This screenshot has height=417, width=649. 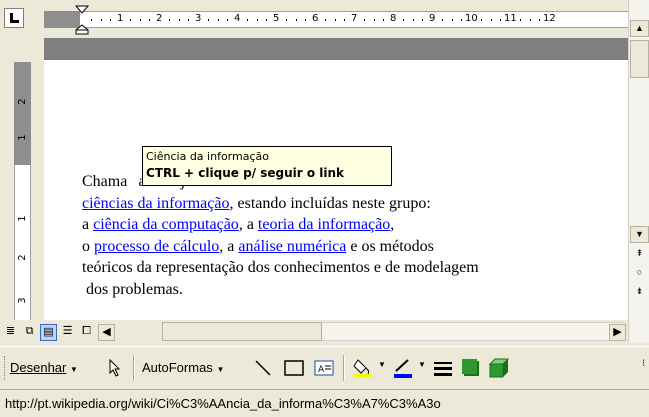 I want to click on reading-view-icon: ⧠, so click(x=86, y=331).